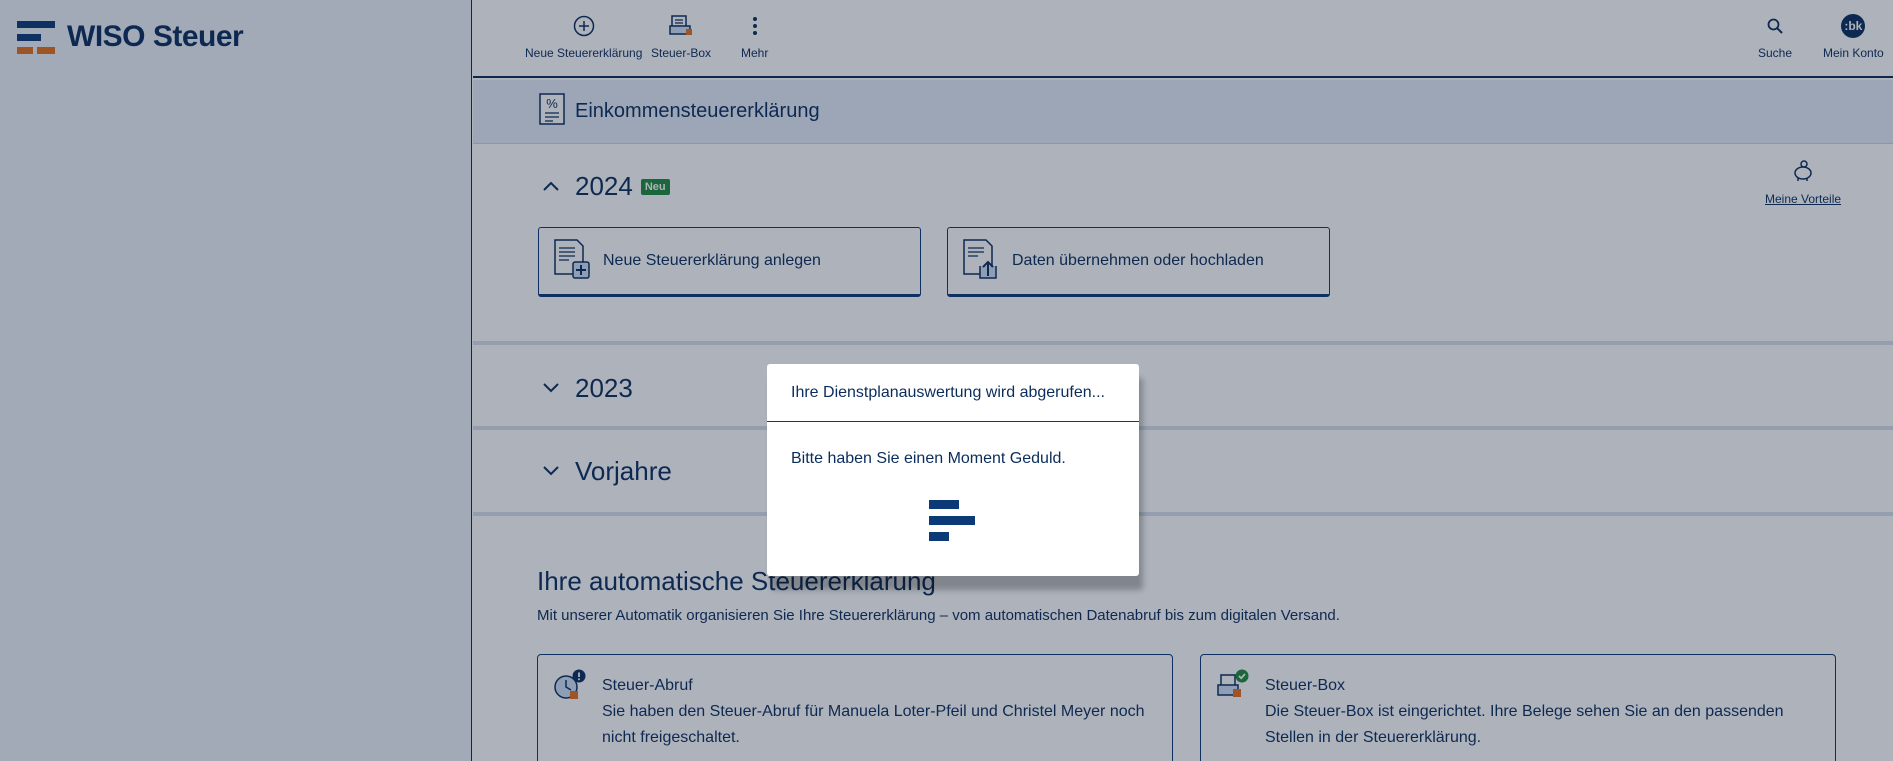 Image resolution: width=1893 pixels, height=761 pixels. I want to click on dialog-message: Bitte haben Sie einen Moment Geduld., so click(928, 458).